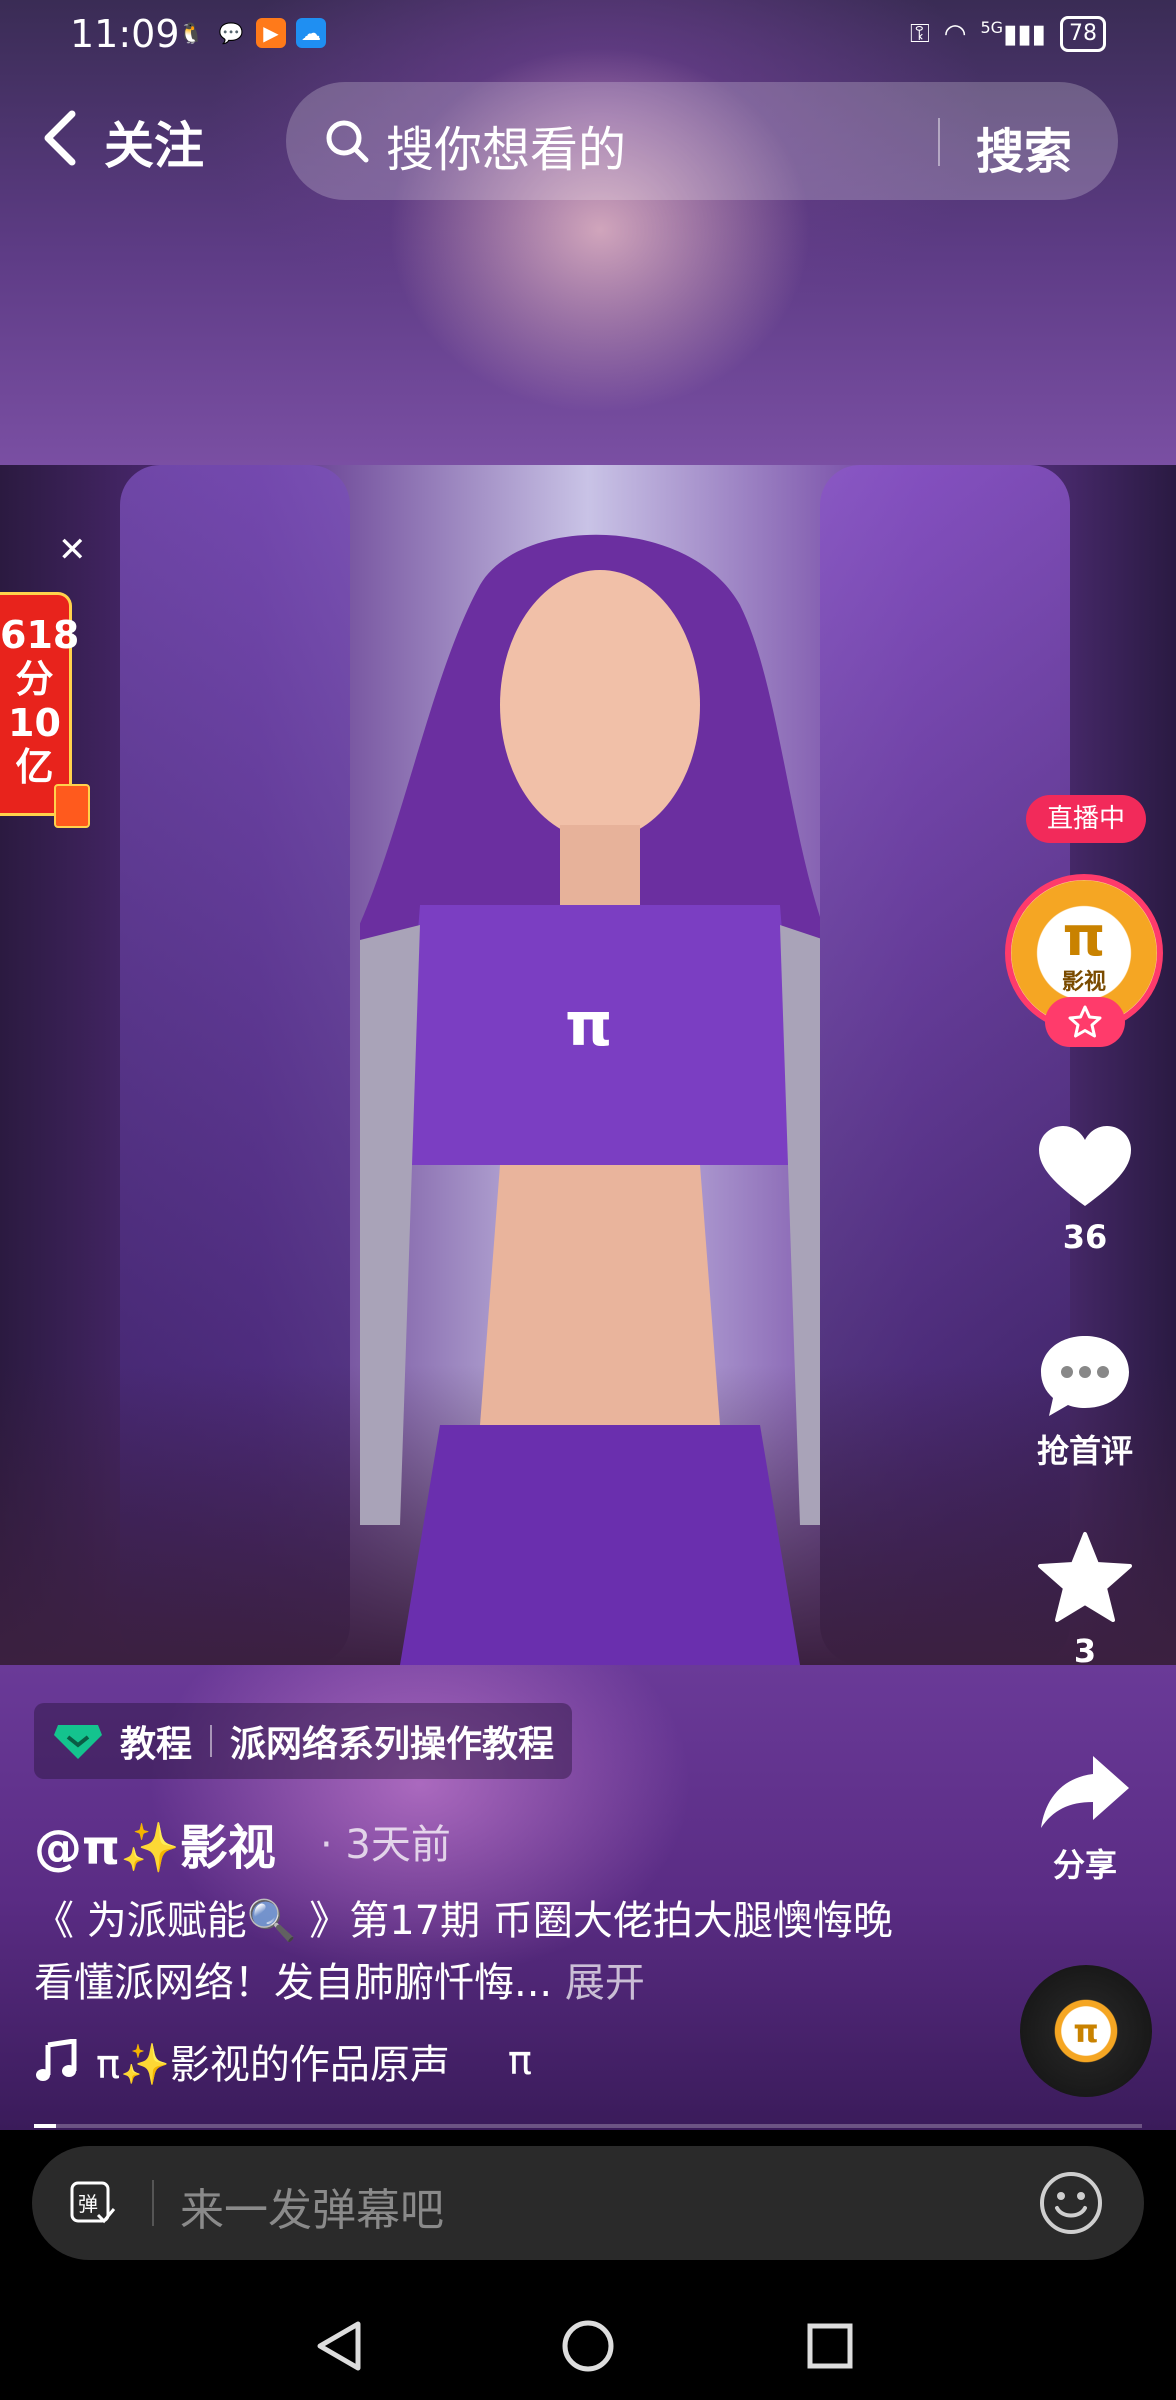  Describe the element at coordinates (588, 2203) in the screenshot. I see `danmaku-input-bar: 弹 来一发弹幕吧` at that location.